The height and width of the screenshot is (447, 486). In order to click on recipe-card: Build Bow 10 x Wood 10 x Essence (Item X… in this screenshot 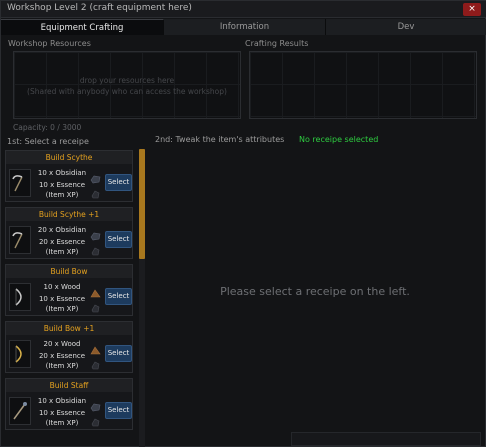, I will do `click(69, 290)`.